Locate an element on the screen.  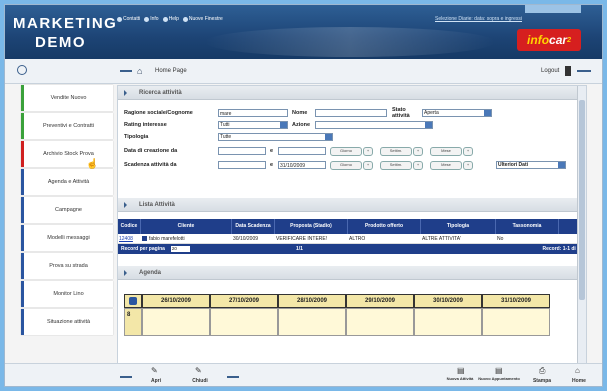
sidebar-item-archivio-stock: Archivio Stock Prova ☝ is located at coordinates (67, 155).